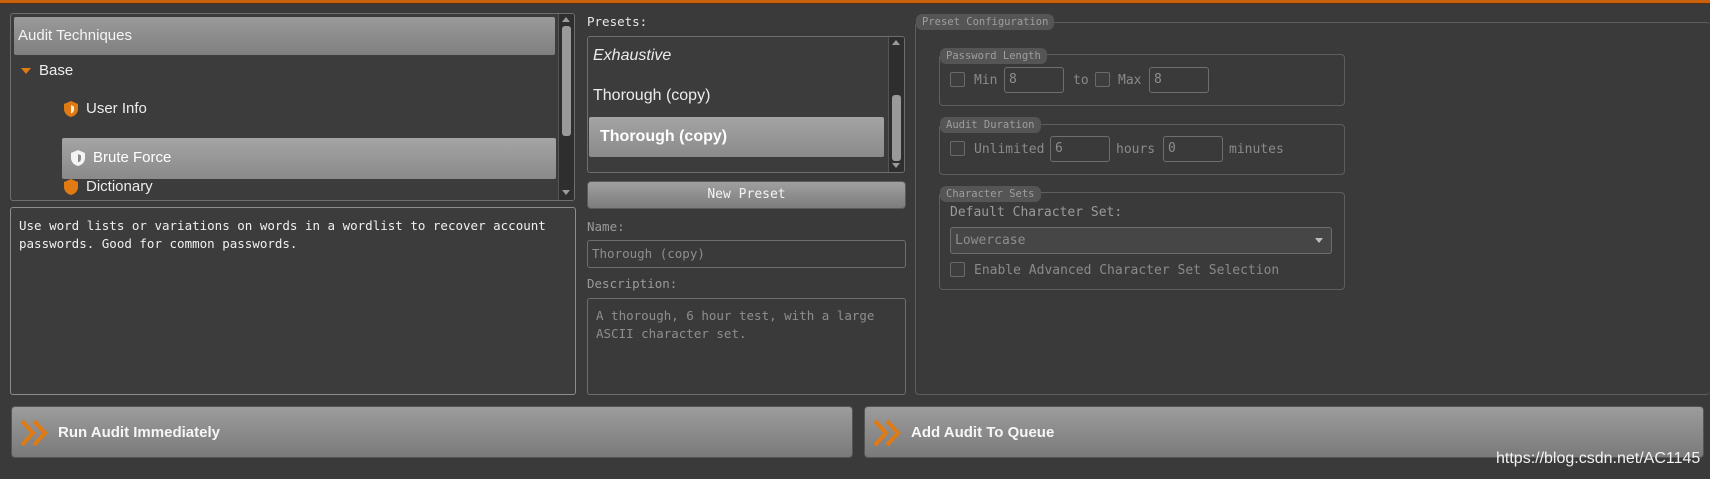  I want to click on max-checkbox, so click(1102, 79).